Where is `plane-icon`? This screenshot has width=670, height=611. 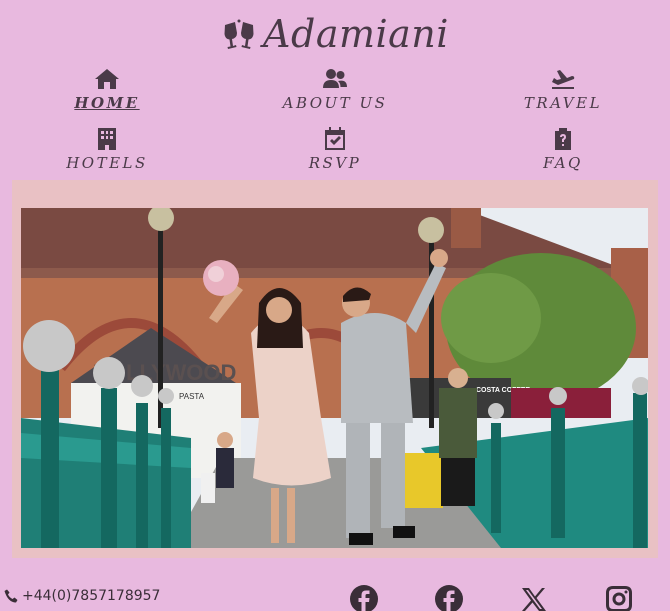 plane-icon is located at coordinates (563, 79).